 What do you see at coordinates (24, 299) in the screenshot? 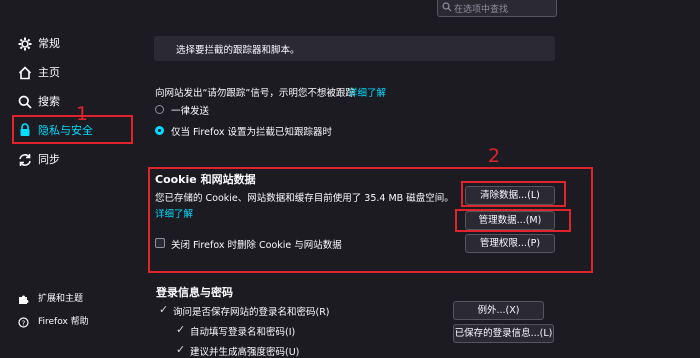
I see `puzzle-icon` at bounding box center [24, 299].